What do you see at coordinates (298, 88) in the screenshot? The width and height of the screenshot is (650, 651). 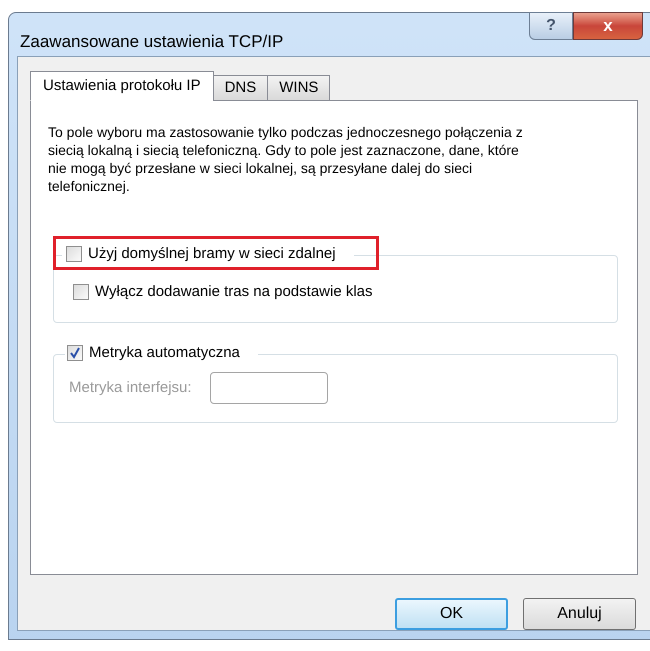 I see `tab: WINS` at bounding box center [298, 88].